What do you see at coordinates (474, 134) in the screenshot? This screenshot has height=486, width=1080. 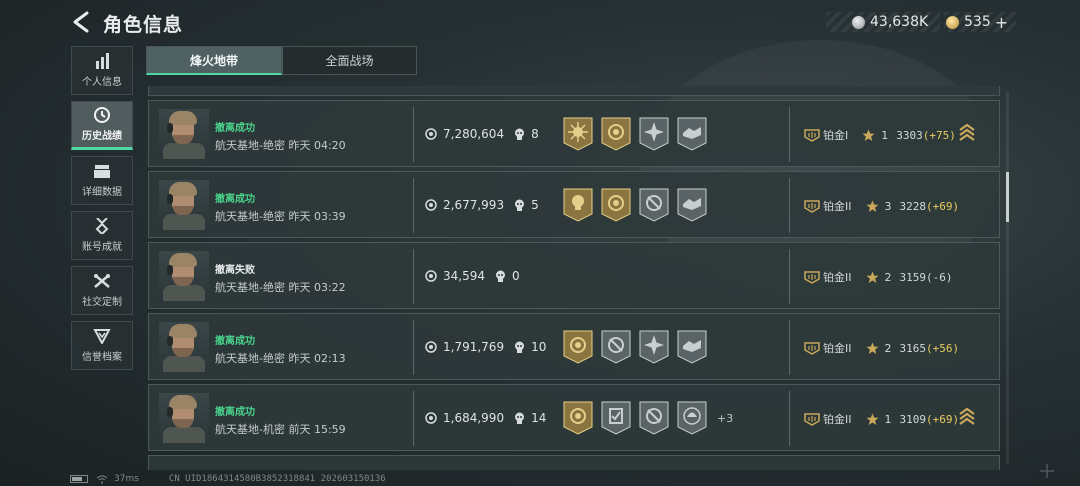 I see `loot-value: 7,280,604` at bounding box center [474, 134].